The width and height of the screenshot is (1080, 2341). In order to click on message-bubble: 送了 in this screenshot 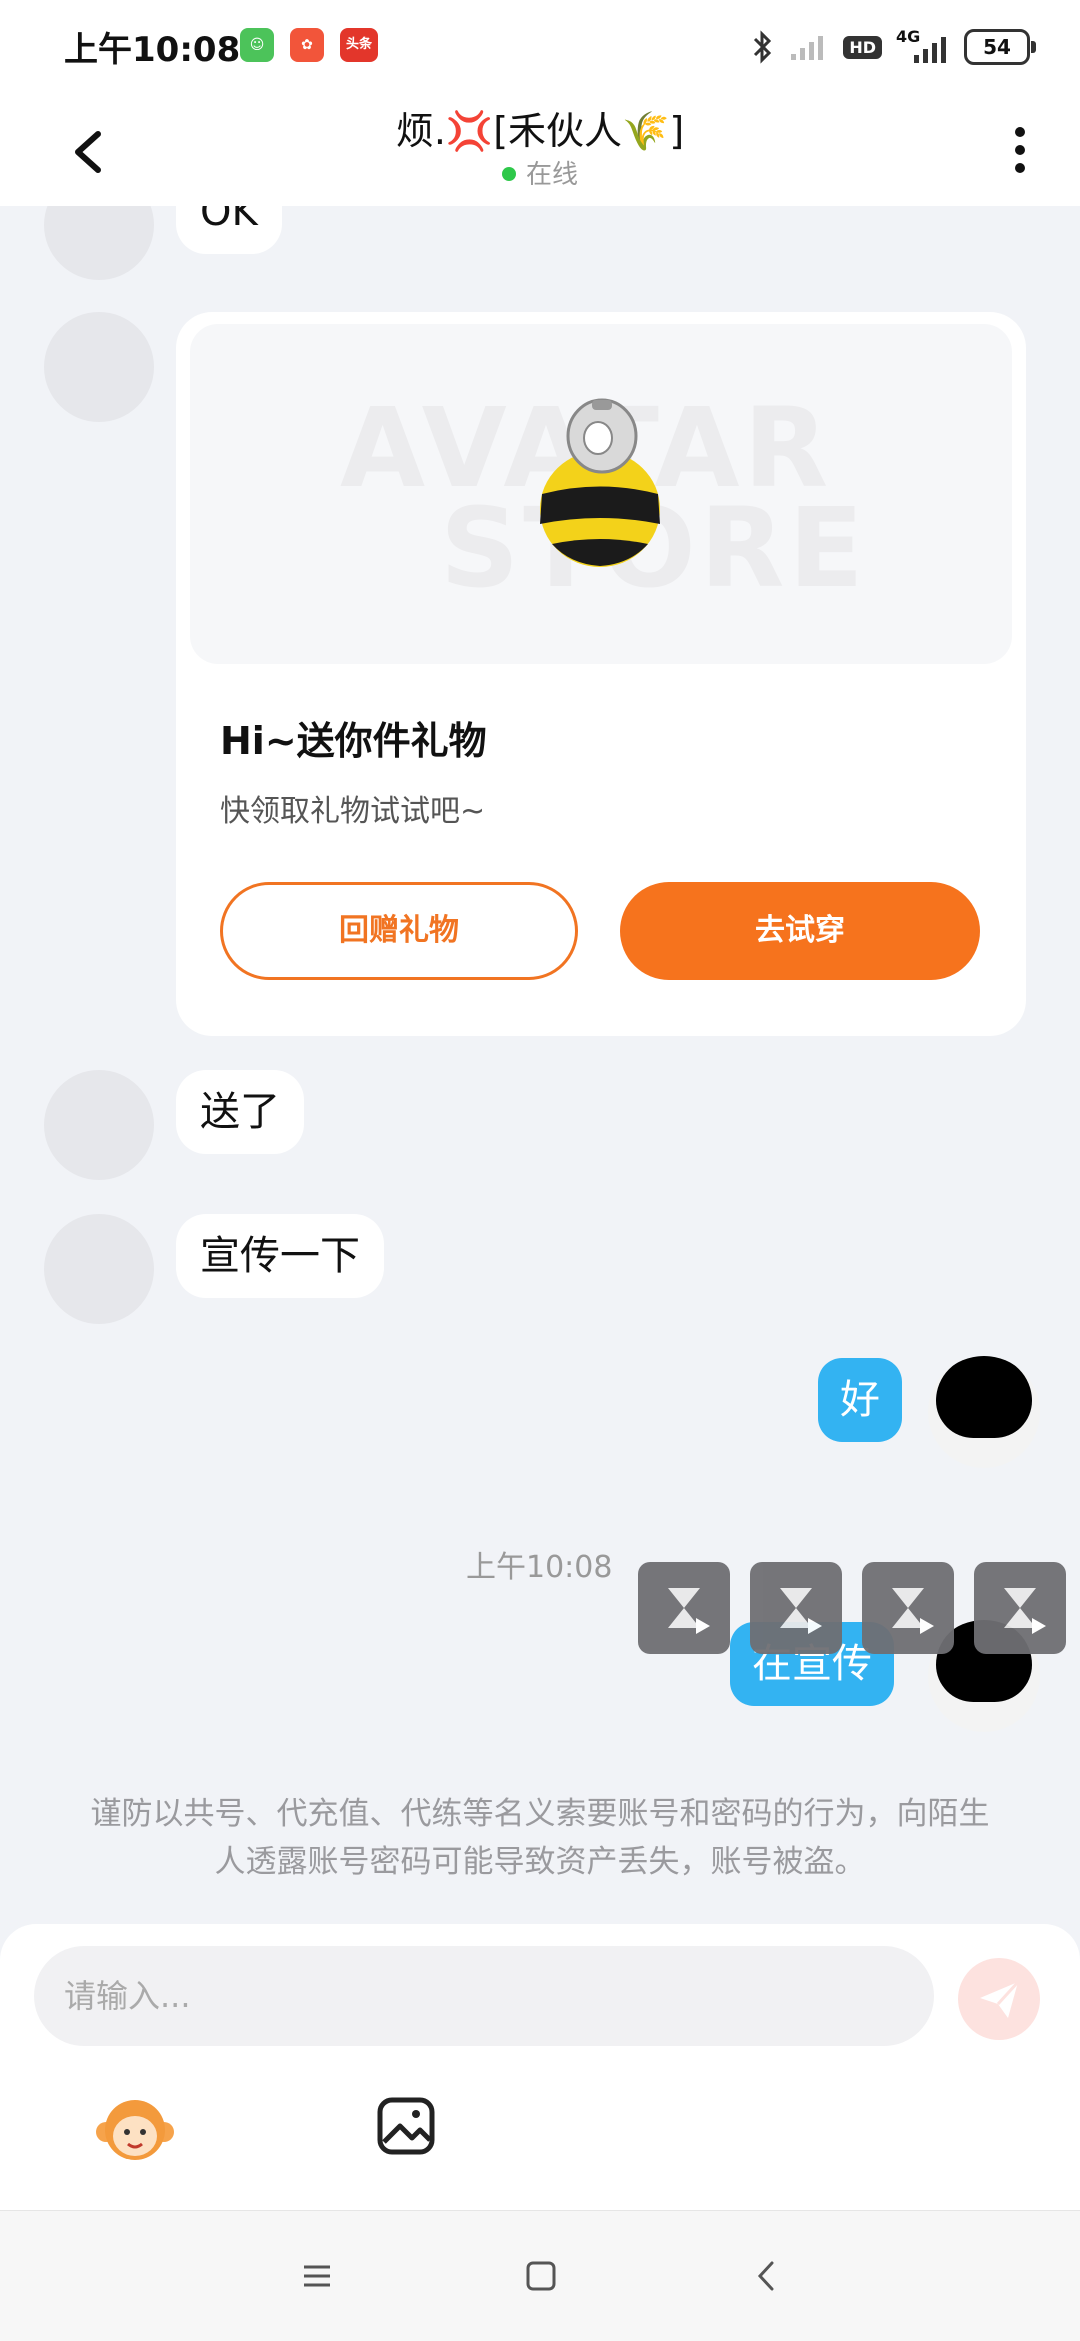, I will do `click(240, 1112)`.